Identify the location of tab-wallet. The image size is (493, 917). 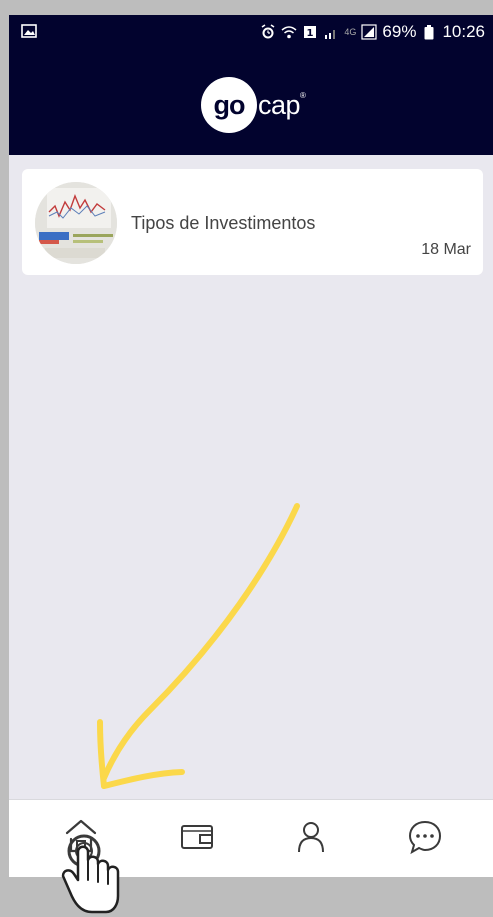
(197, 837).